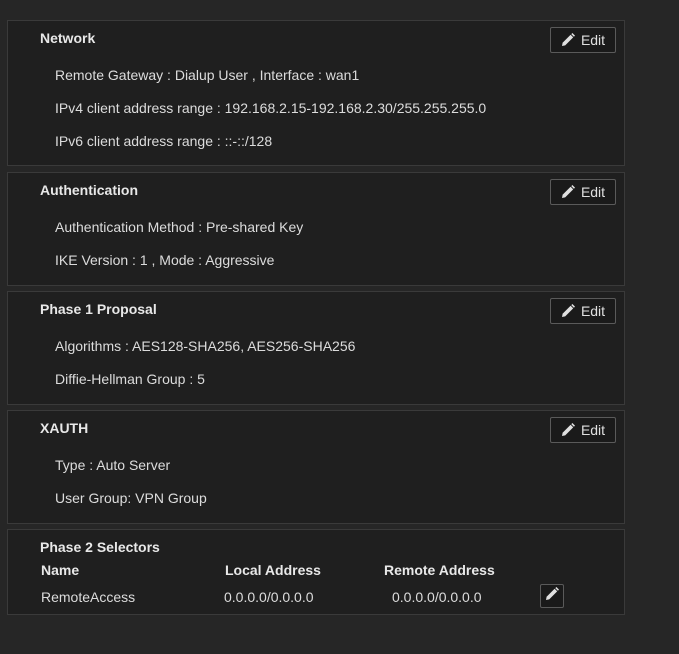  I want to click on column-header-name: Name, so click(60, 570).